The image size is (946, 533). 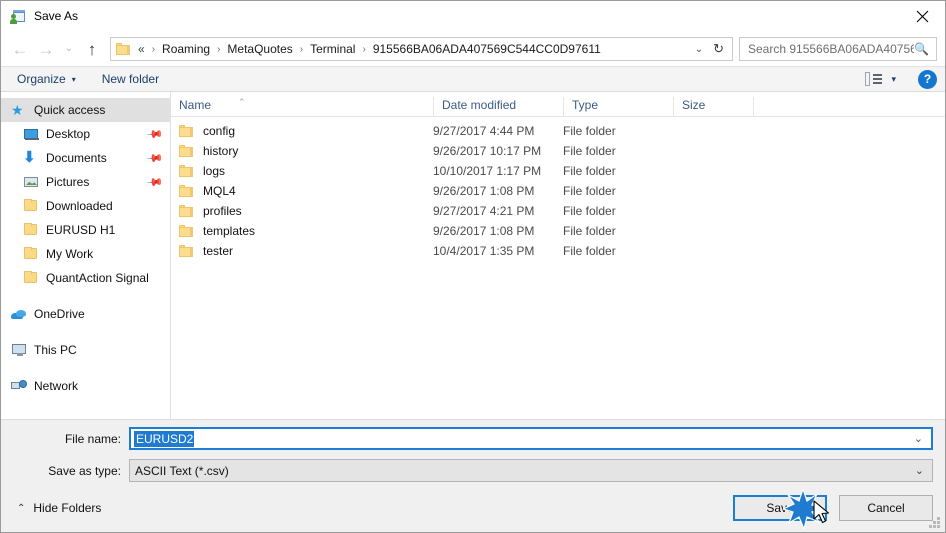 I want to click on sidebar-item-eurusd-h1: EURUSD H1, so click(x=85, y=230).